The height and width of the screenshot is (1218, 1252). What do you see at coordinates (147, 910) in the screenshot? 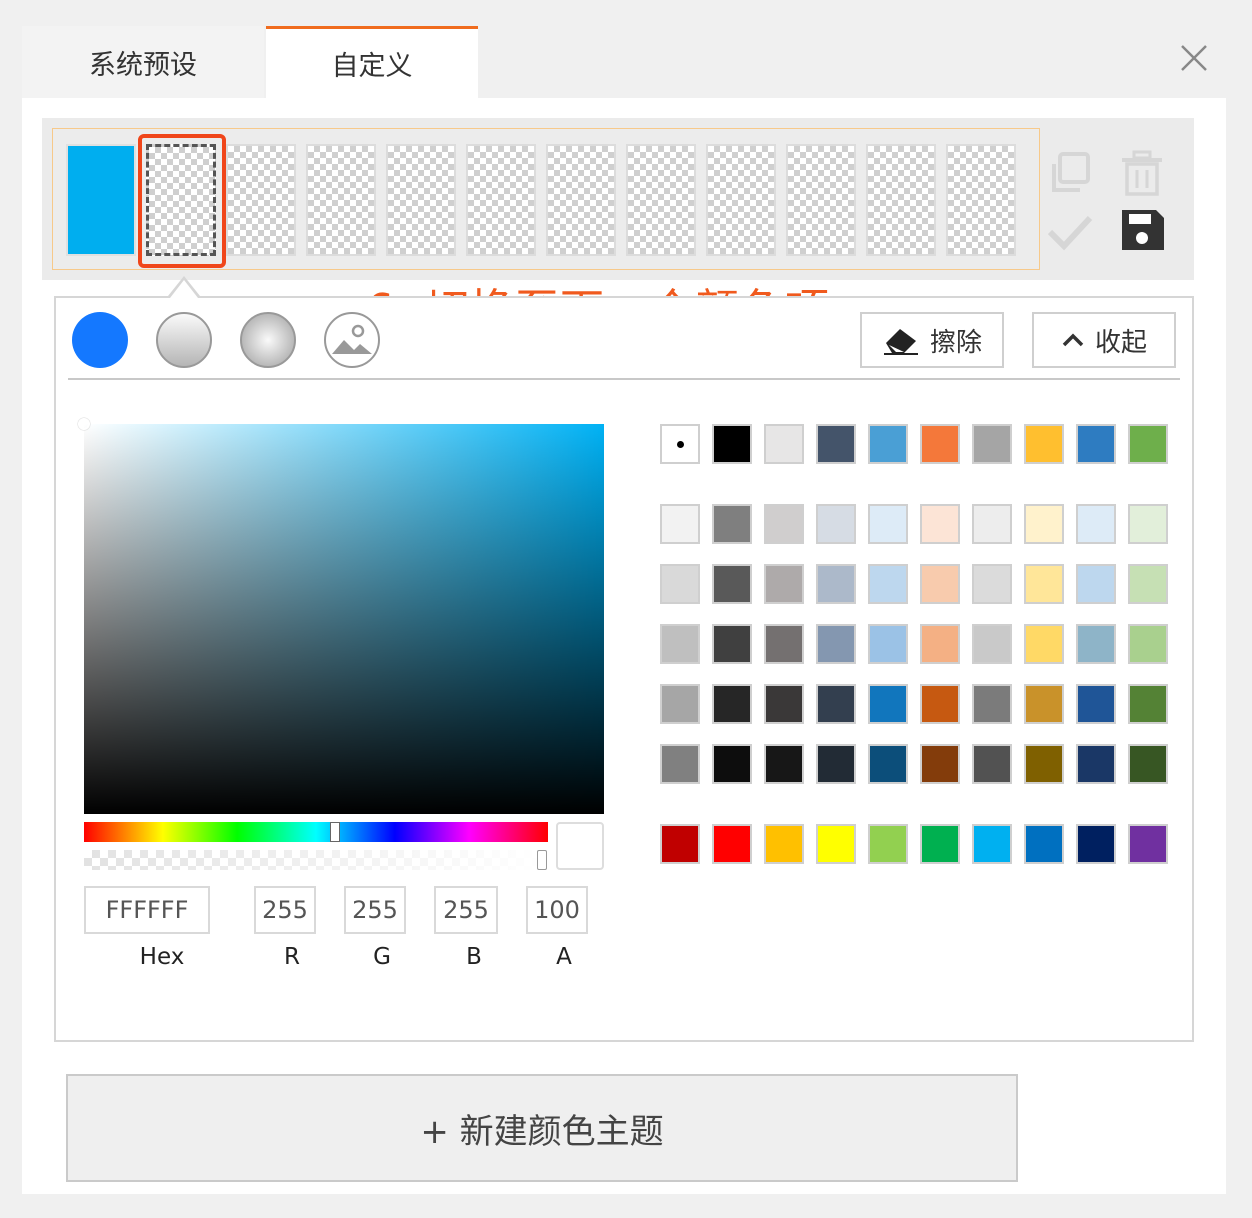
I see `hex-input: FFFFFF` at bounding box center [147, 910].